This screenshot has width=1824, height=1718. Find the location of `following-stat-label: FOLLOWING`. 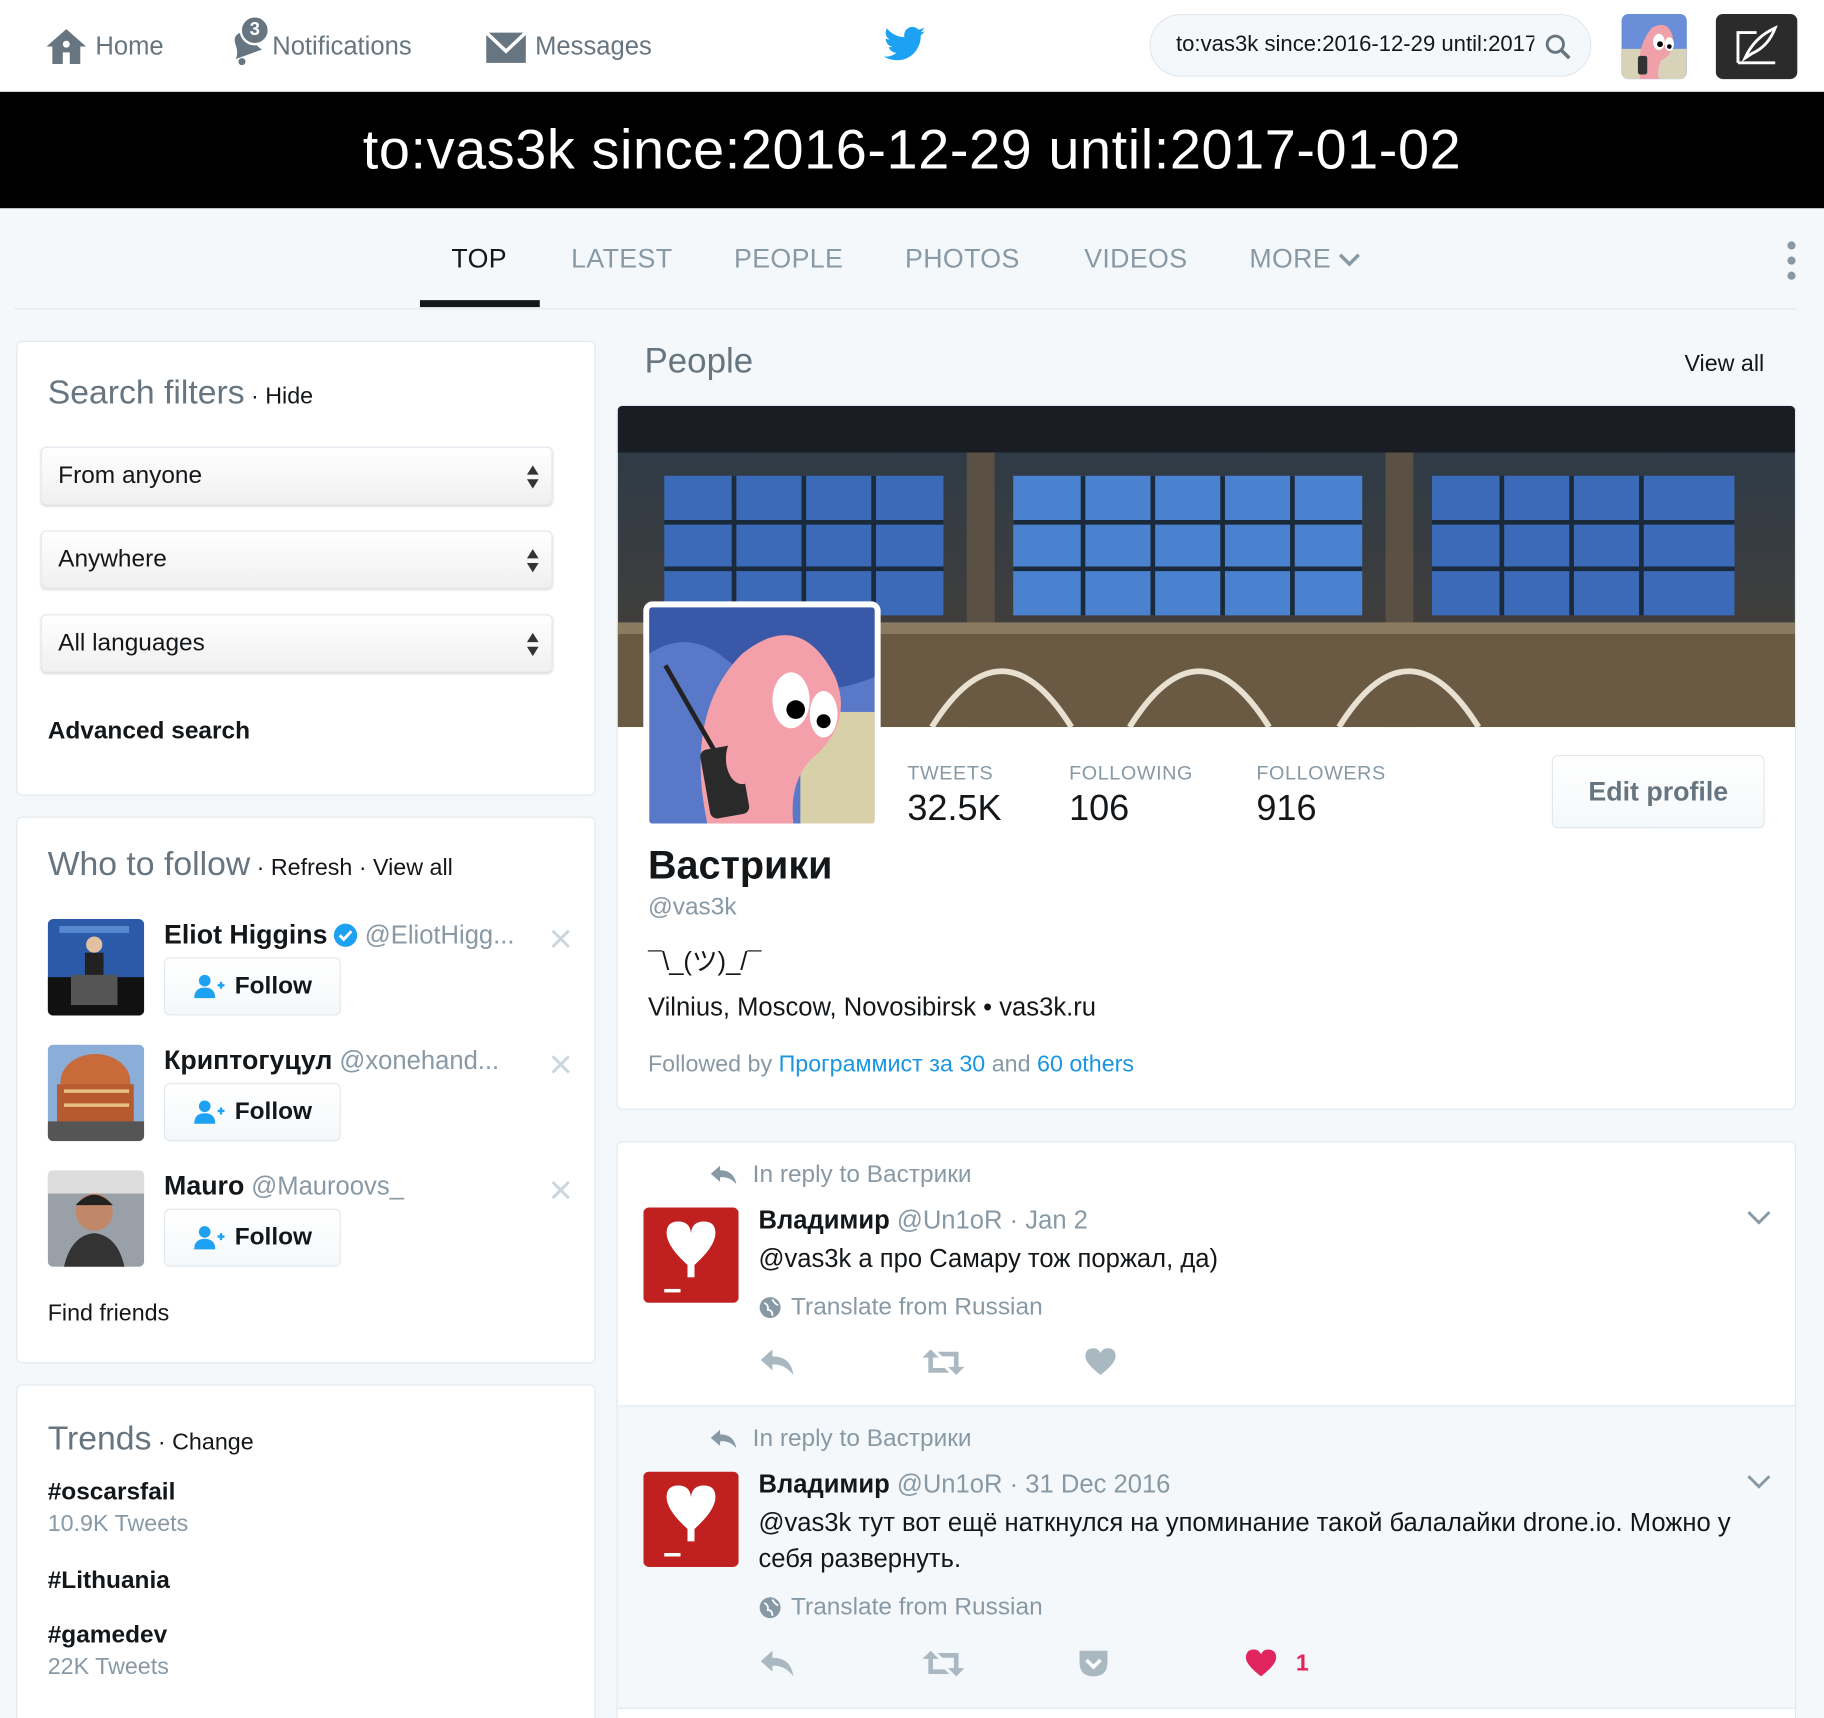

following-stat-label: FOLLOWING is located at coordinates (1131, 773).